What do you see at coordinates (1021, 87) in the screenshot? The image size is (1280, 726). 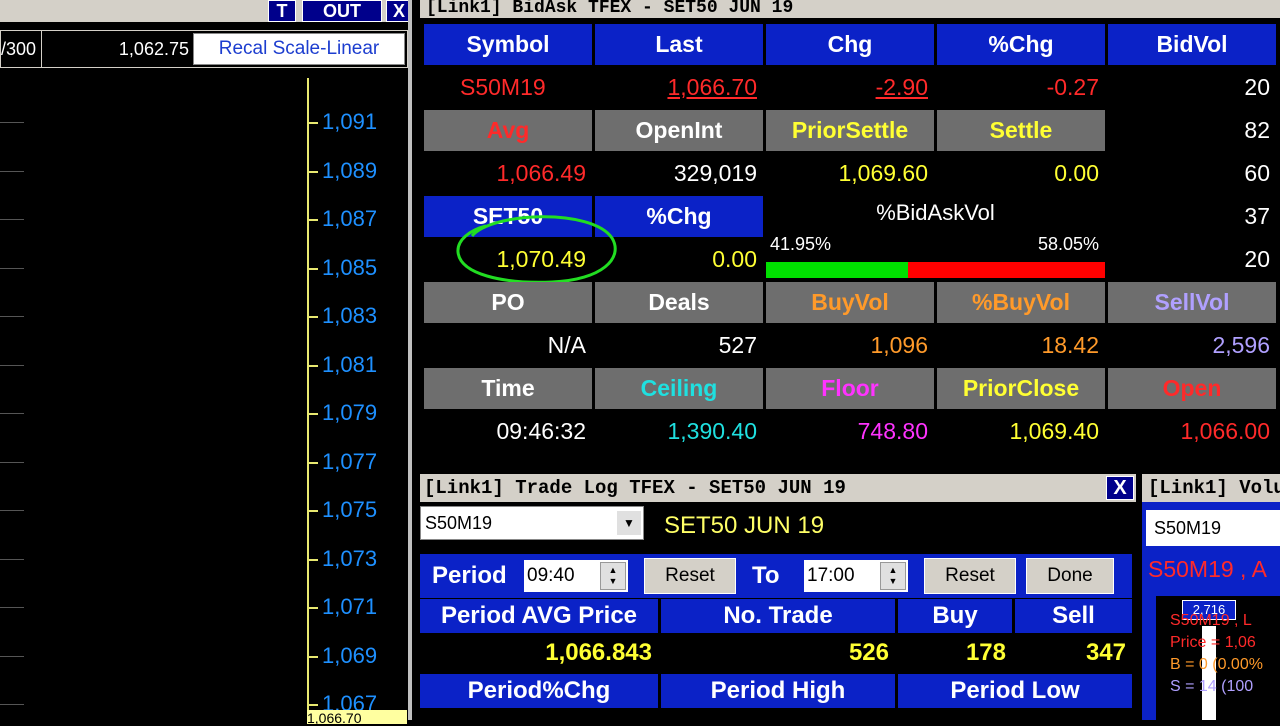 I see `value-pct-chg: -0.27` at bounding box center [1021, 87].